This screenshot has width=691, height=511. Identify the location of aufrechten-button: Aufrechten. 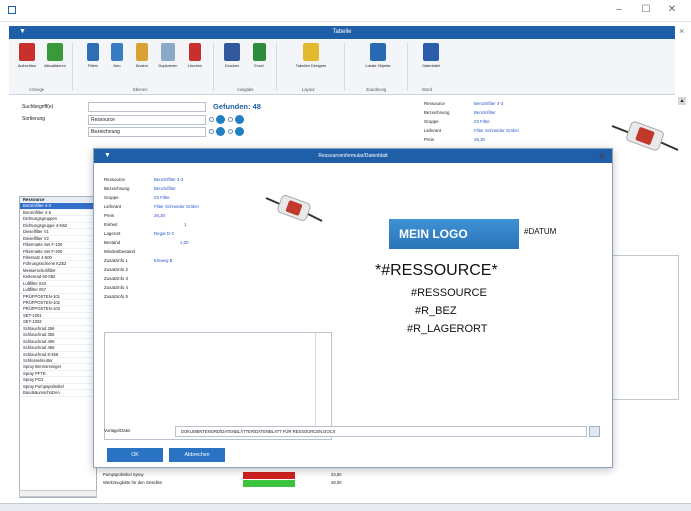
(27, 65).